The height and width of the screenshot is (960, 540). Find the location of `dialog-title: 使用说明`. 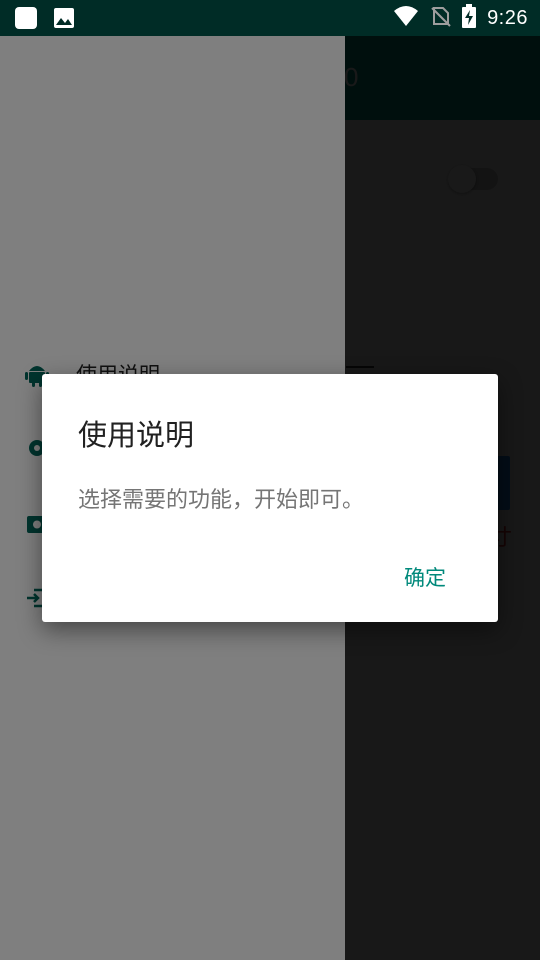

dialog-title: 使用说明 is located at coordinates (136, 435).